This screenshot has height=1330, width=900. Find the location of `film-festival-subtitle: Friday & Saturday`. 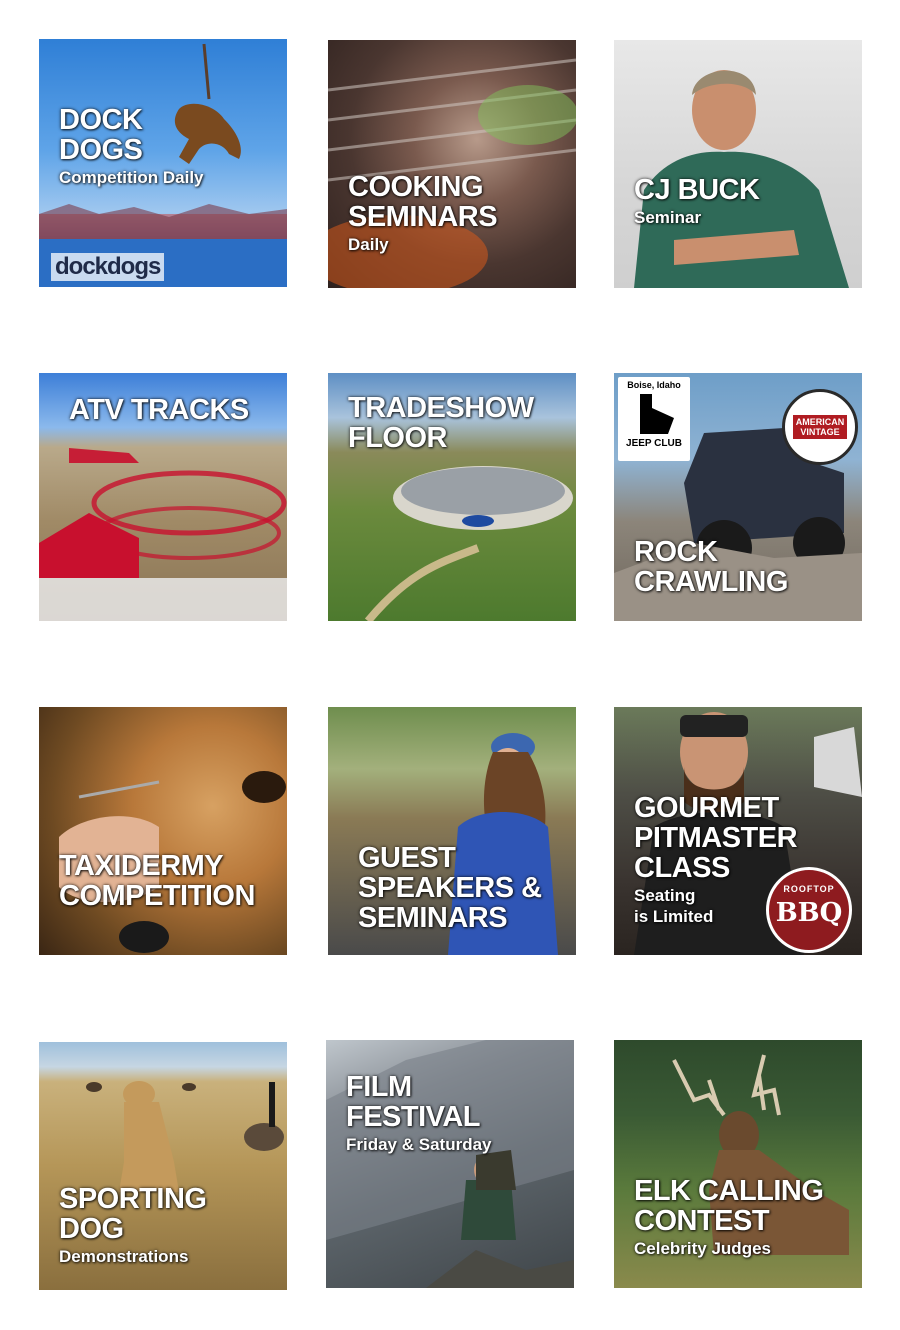

film-festival-subtitle: Friday & Saturday is located at coordinates (419, 1144).